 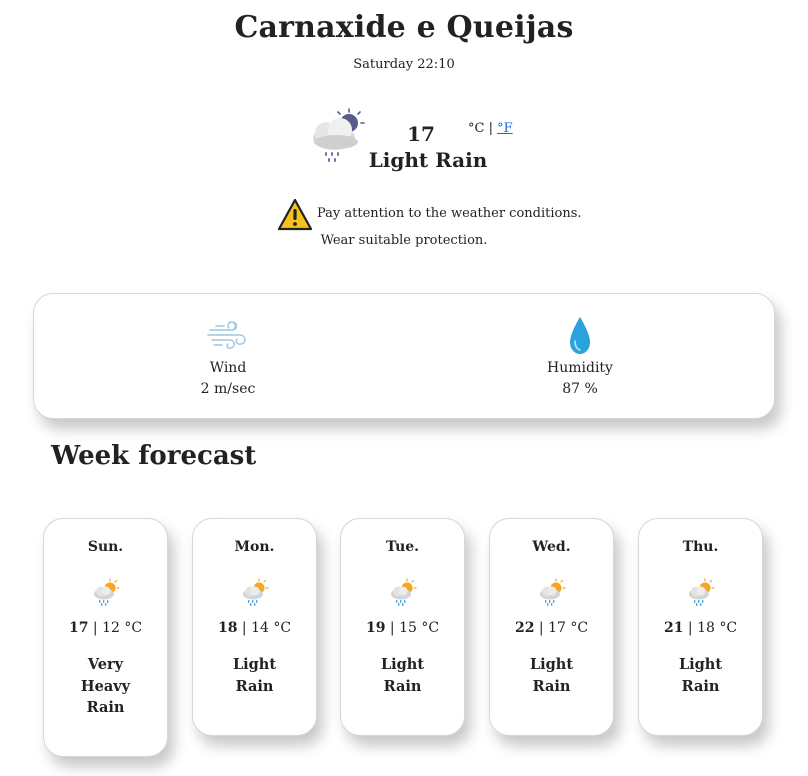 I want to click on day-high: 18, so click(x=227, y=628).